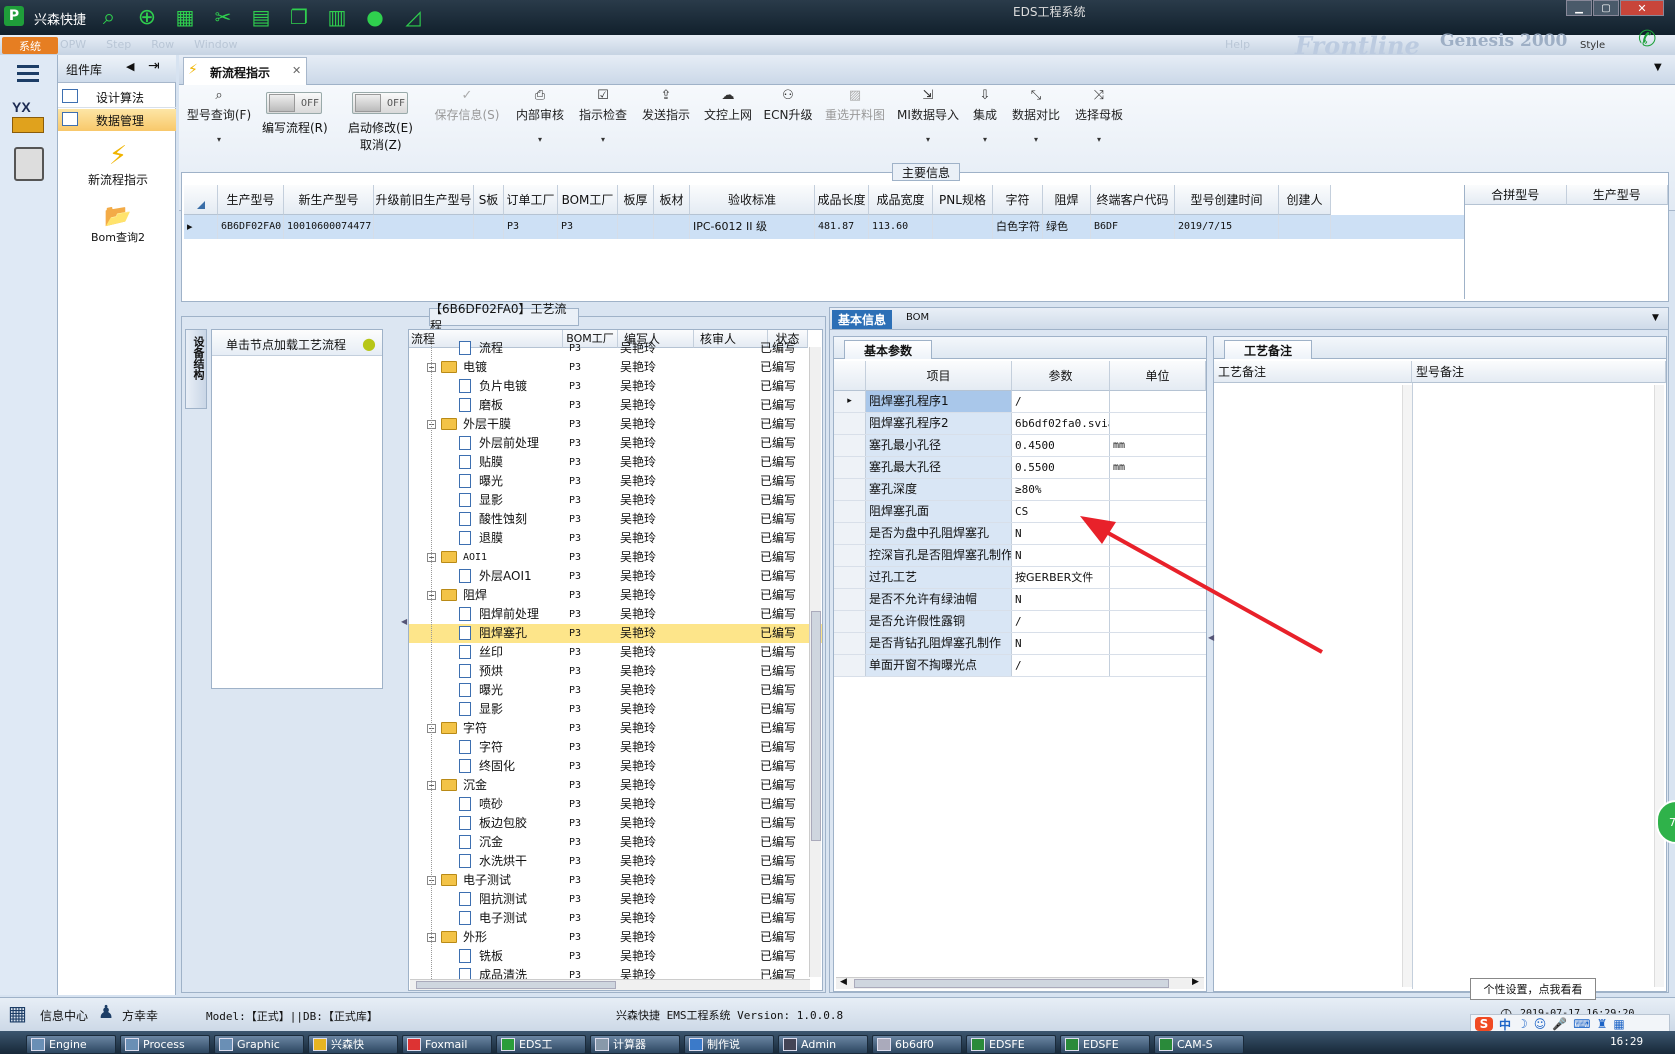 The width and height of the screenshot is (1675, 1054). What do you see at coordinates (1647, 39) in the screenshot?
I see `phone-icon: ✆` at bounding box center [1647, 39].